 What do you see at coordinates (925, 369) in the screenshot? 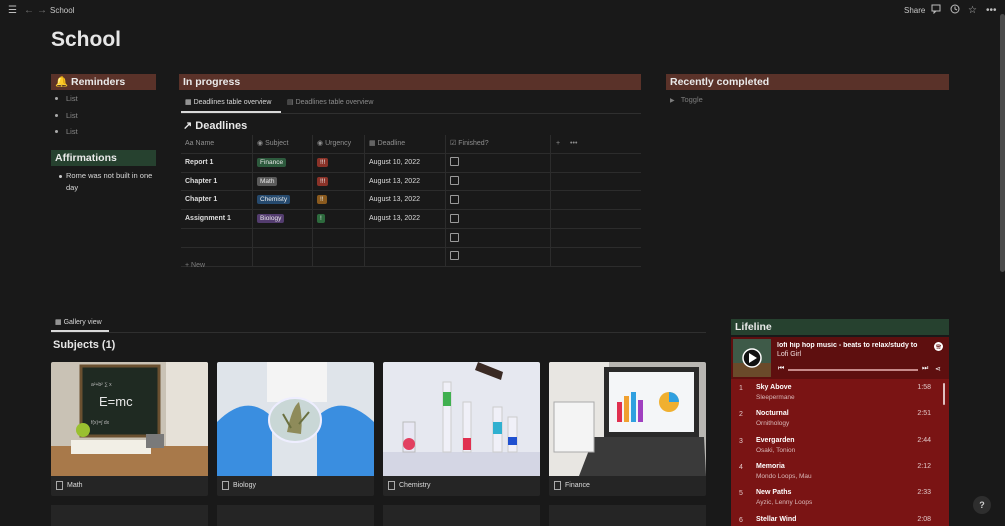
I see `next-track-icon: ⏭` at bounding box center [925, 369].